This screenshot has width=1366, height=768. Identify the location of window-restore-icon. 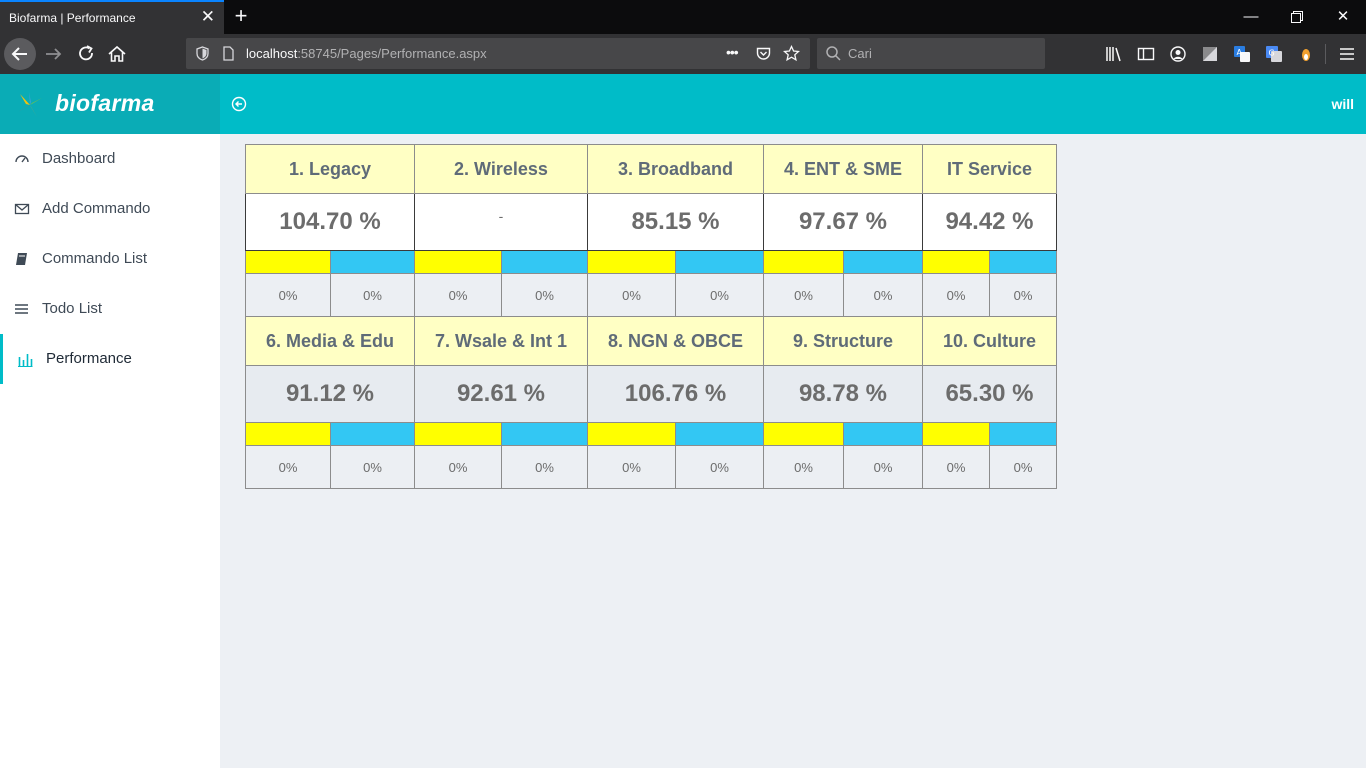
(1297, 17).